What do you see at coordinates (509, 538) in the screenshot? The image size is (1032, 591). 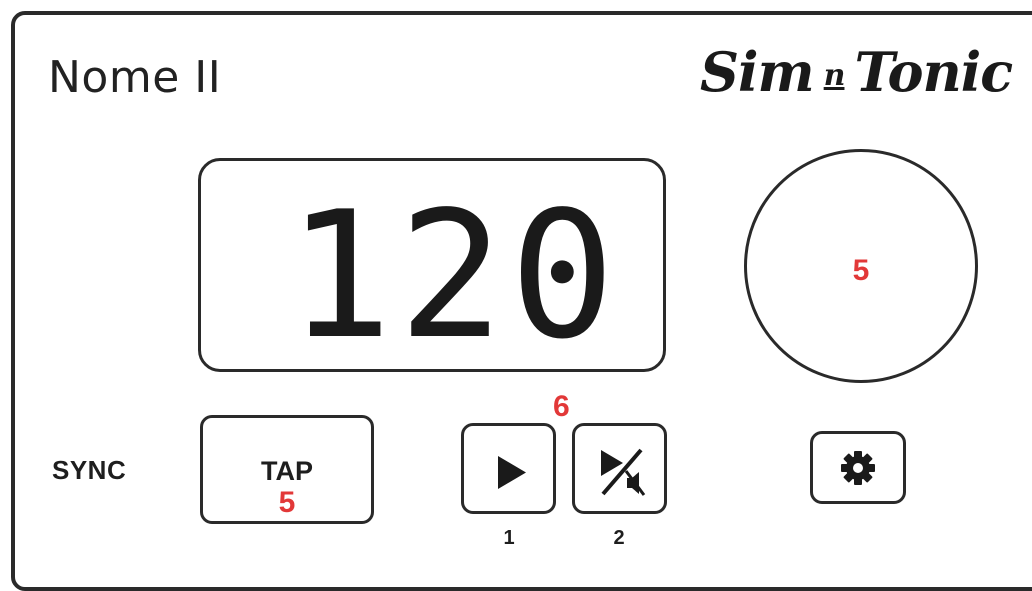 I see `play-button-number: 1` at bounding box center [509, 538].